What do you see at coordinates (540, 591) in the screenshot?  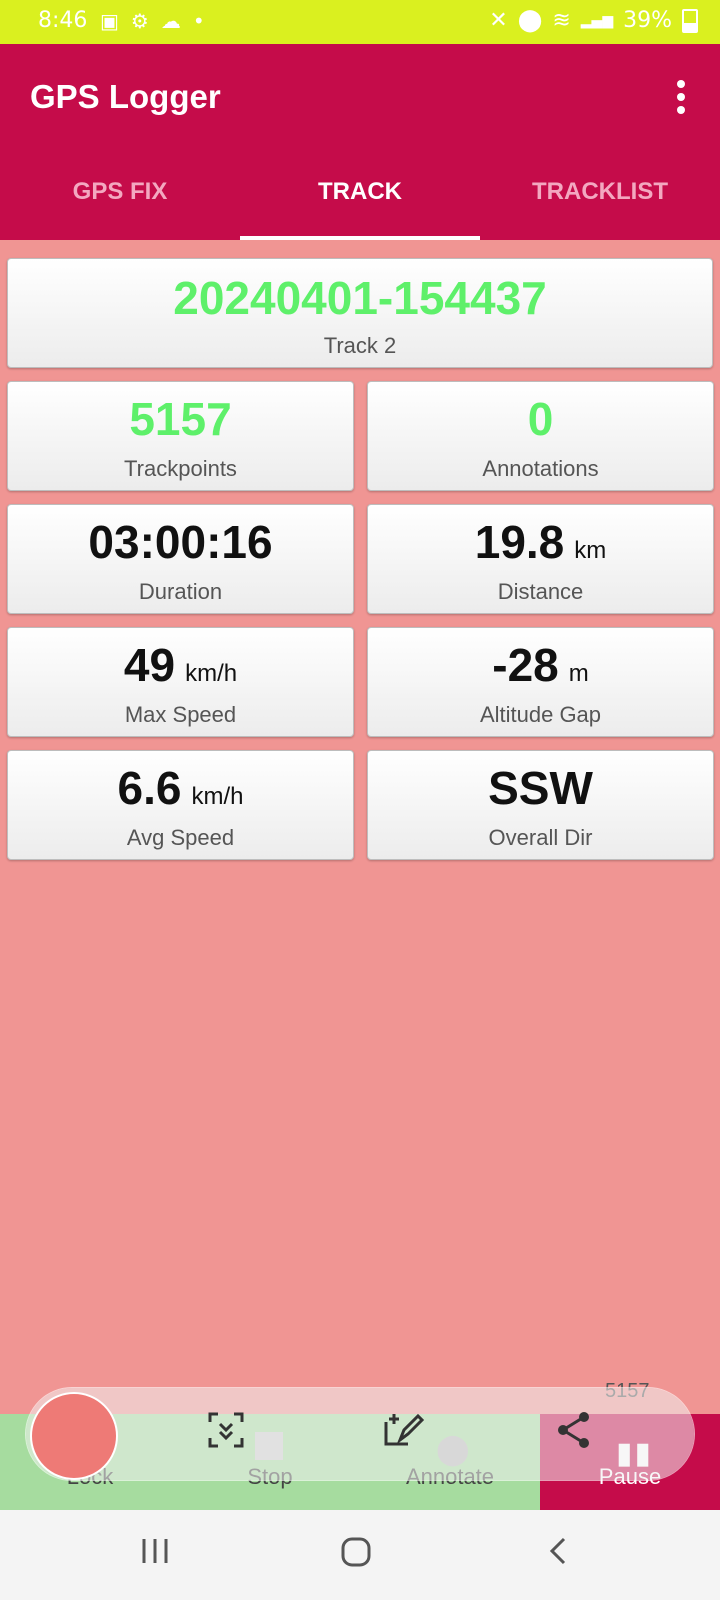 I see `distance-label: Distance` at bounding box center [540, 591].